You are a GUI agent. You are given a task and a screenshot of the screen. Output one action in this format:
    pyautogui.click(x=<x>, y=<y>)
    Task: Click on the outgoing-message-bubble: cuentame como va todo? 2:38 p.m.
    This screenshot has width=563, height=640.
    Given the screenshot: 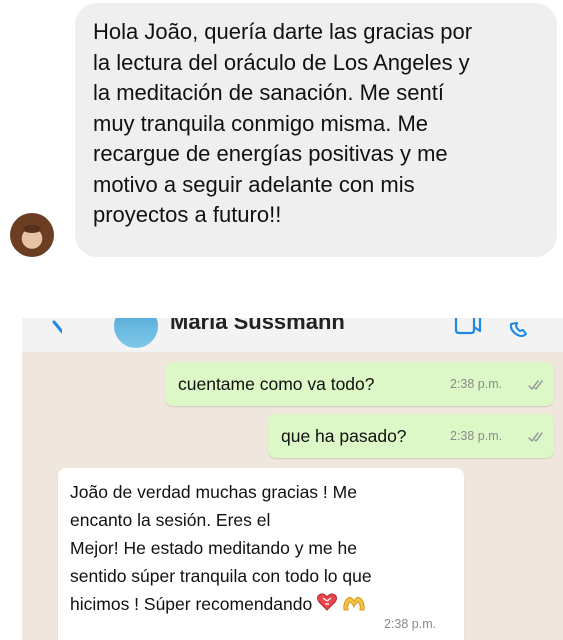 What is the action you would take?
    pyautogui.click(x=359, y=384)
    